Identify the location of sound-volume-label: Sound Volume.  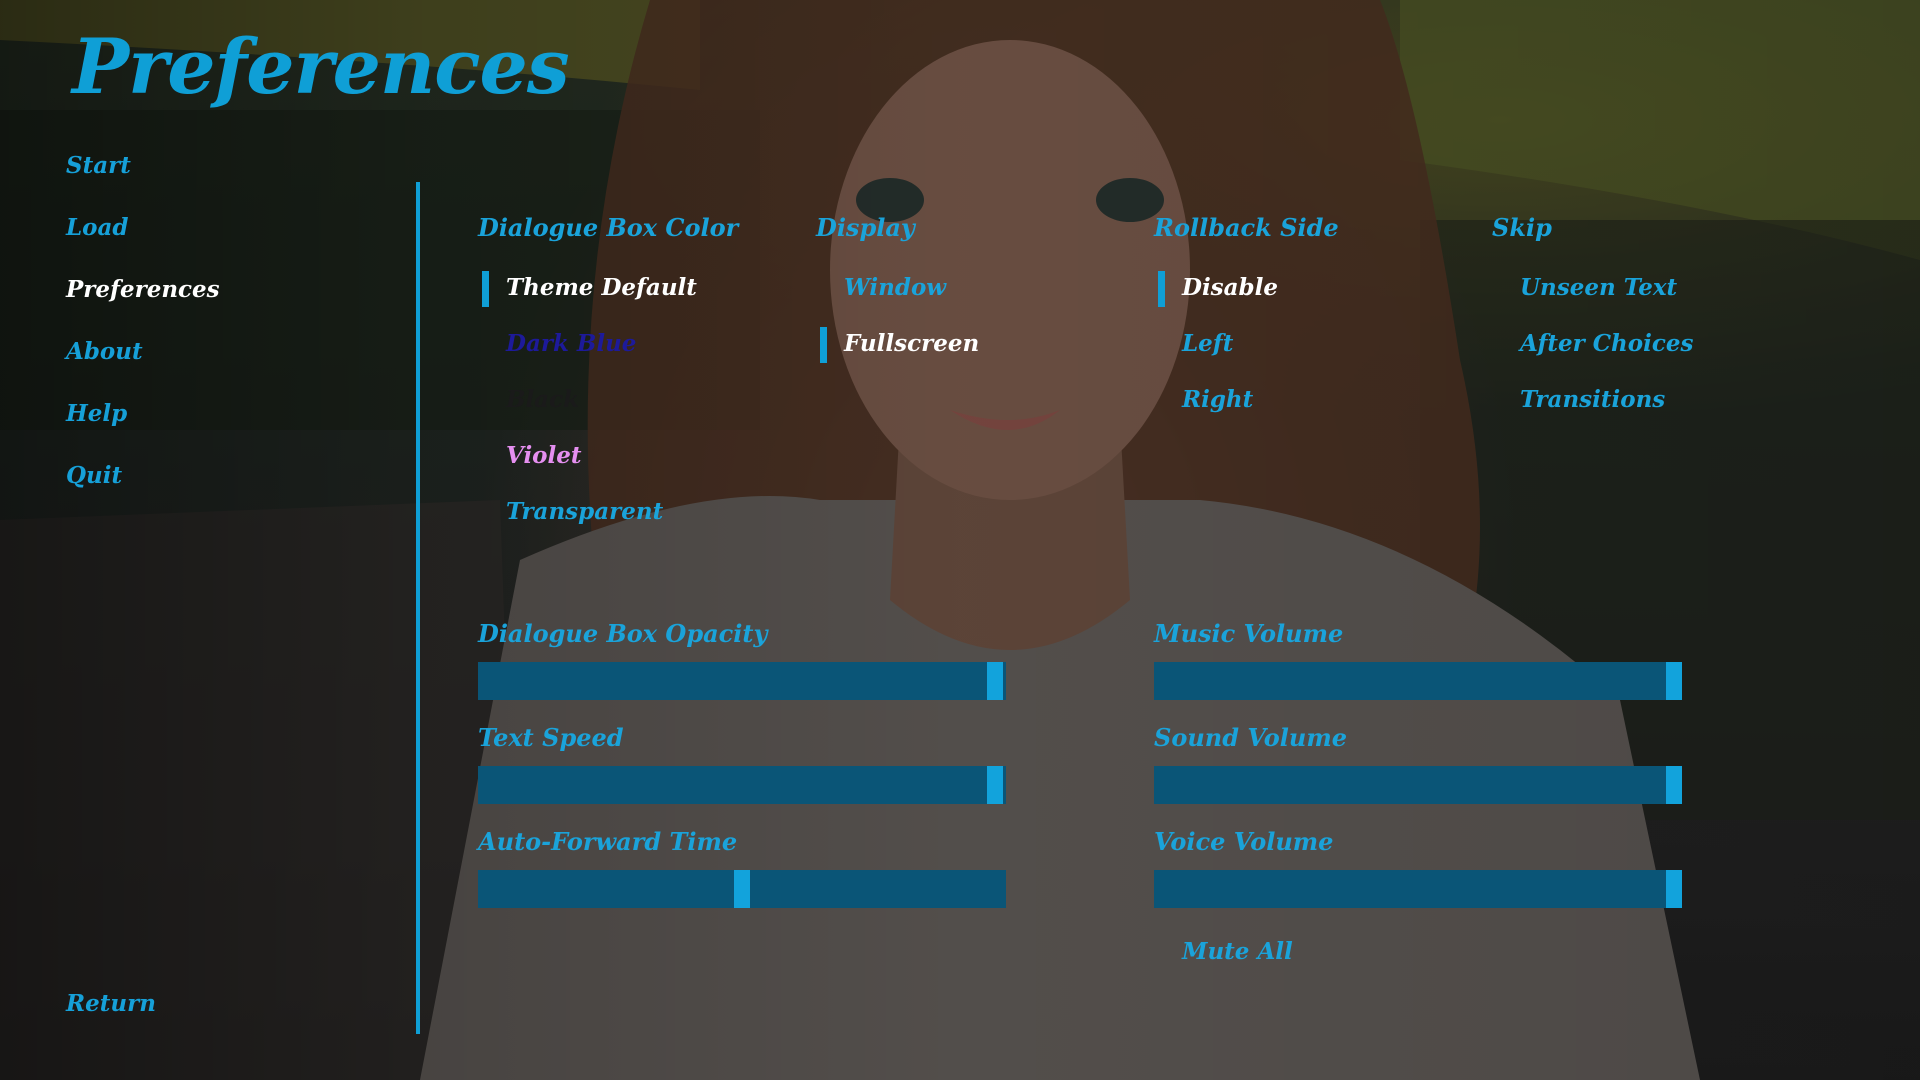
(1251, 737).